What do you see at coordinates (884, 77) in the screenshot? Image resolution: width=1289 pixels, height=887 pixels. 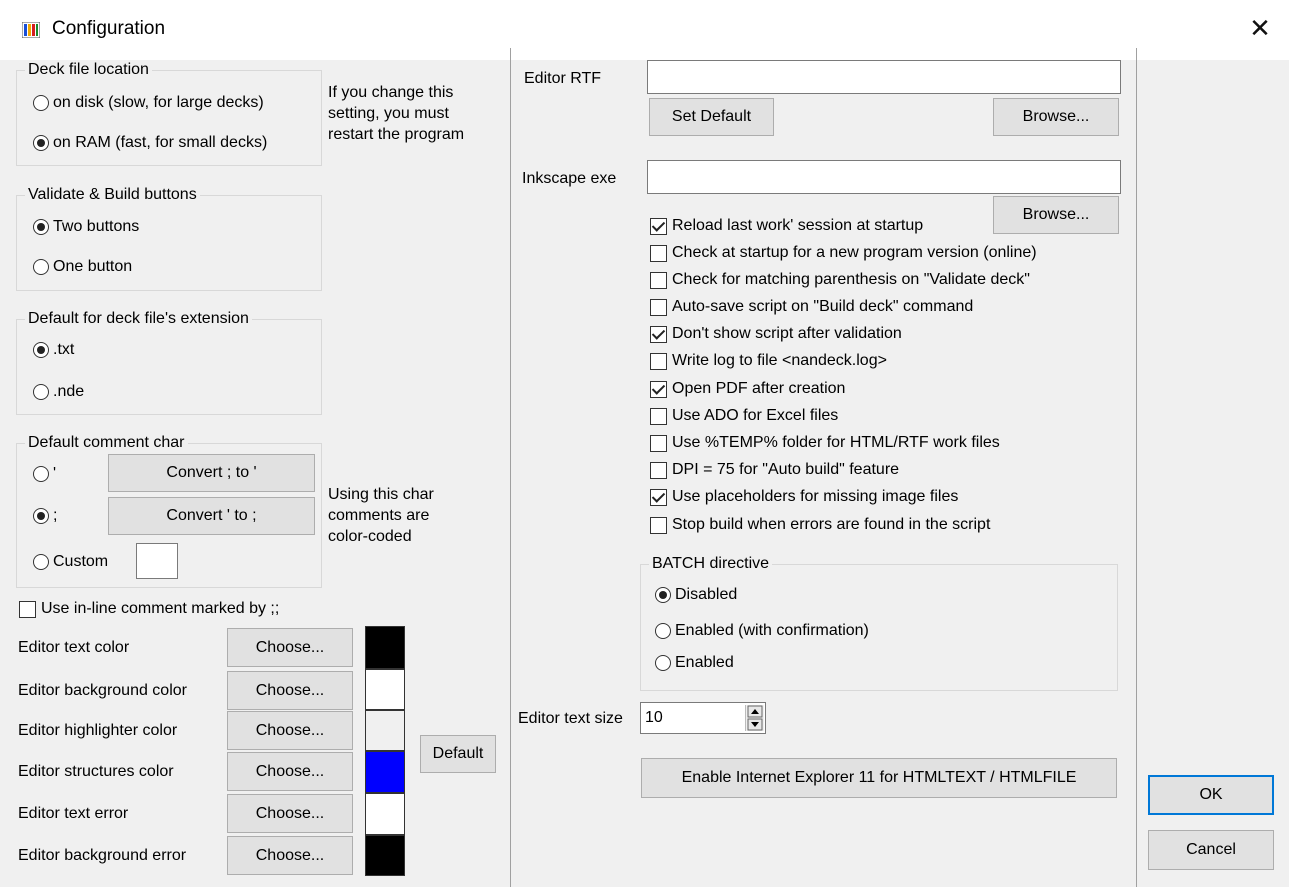 I see `editor-rtf-input` at bounding box center [884, 77].